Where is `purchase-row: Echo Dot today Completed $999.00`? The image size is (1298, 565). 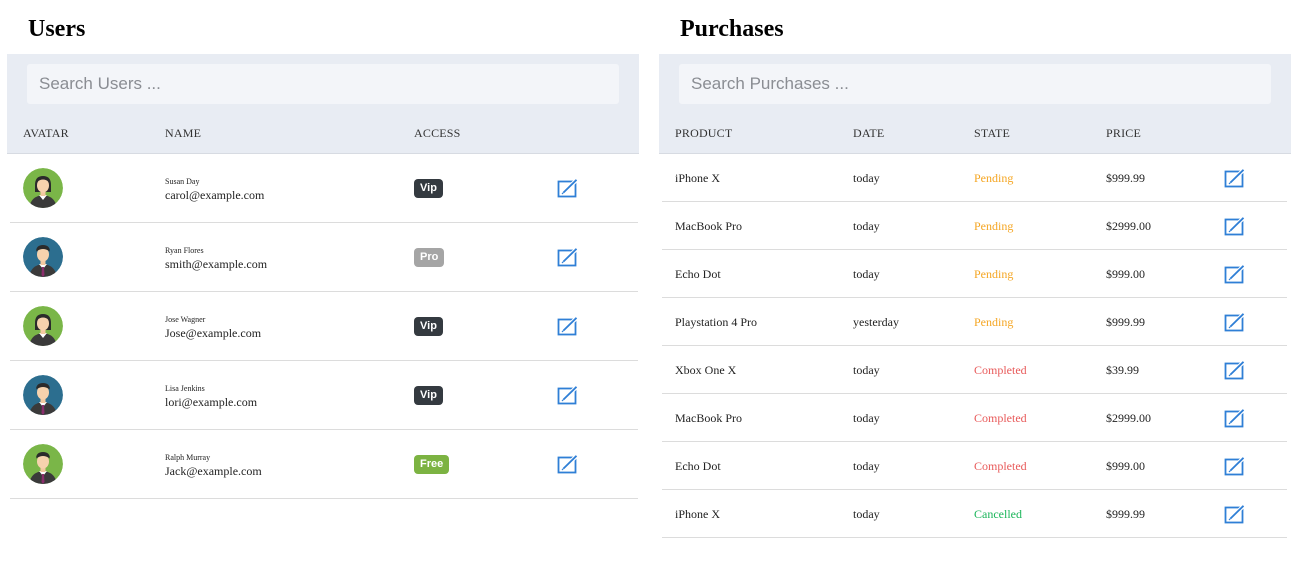
purchase-row: Echo Dot today Completed $999.00 is located at coordinates (974, 466).